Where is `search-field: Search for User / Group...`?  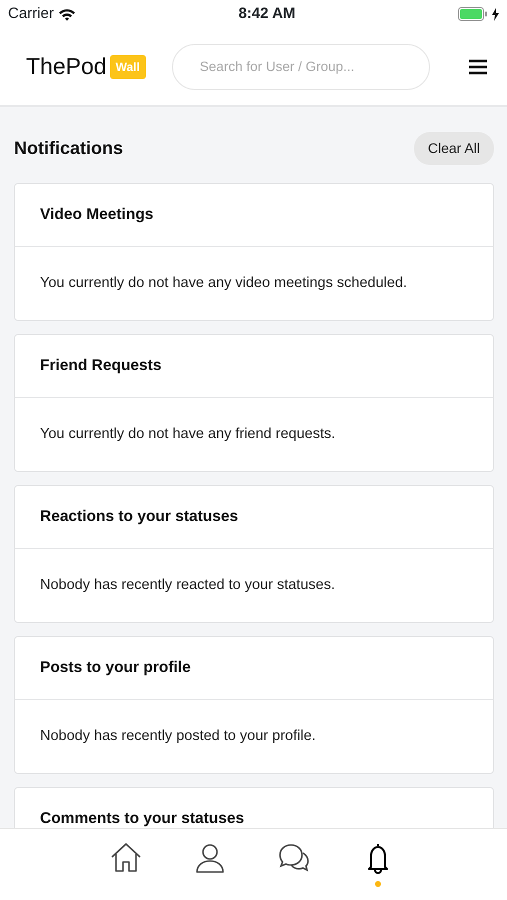
search-field: Search for User / Group... is located at coordinates (301, 67).